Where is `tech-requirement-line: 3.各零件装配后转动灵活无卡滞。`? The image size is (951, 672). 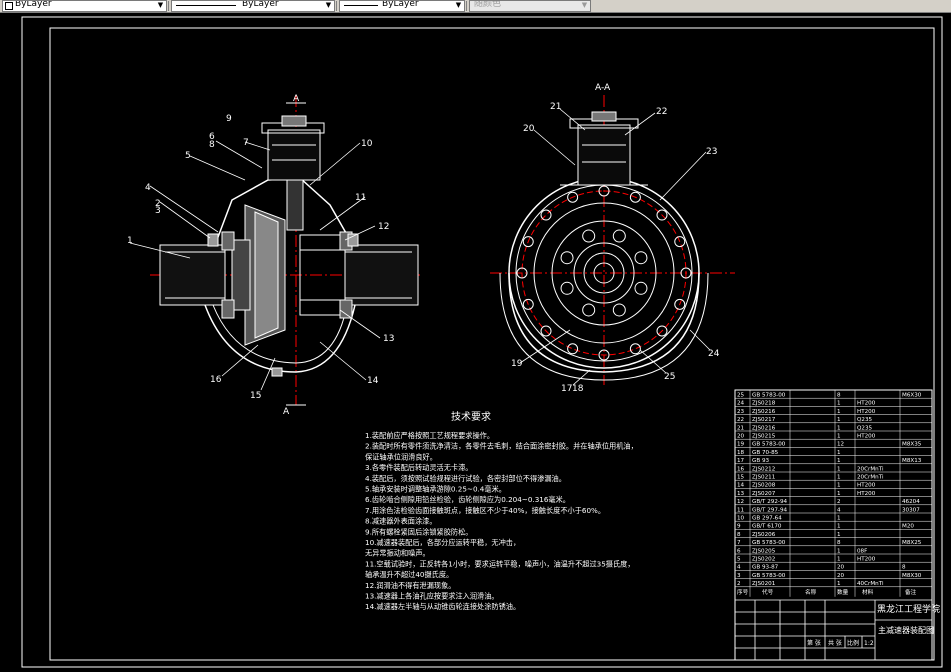 tech-requirement-line: 3.各零件装配后转动灵活无卡滞。 is located at coordinates (418, 467).